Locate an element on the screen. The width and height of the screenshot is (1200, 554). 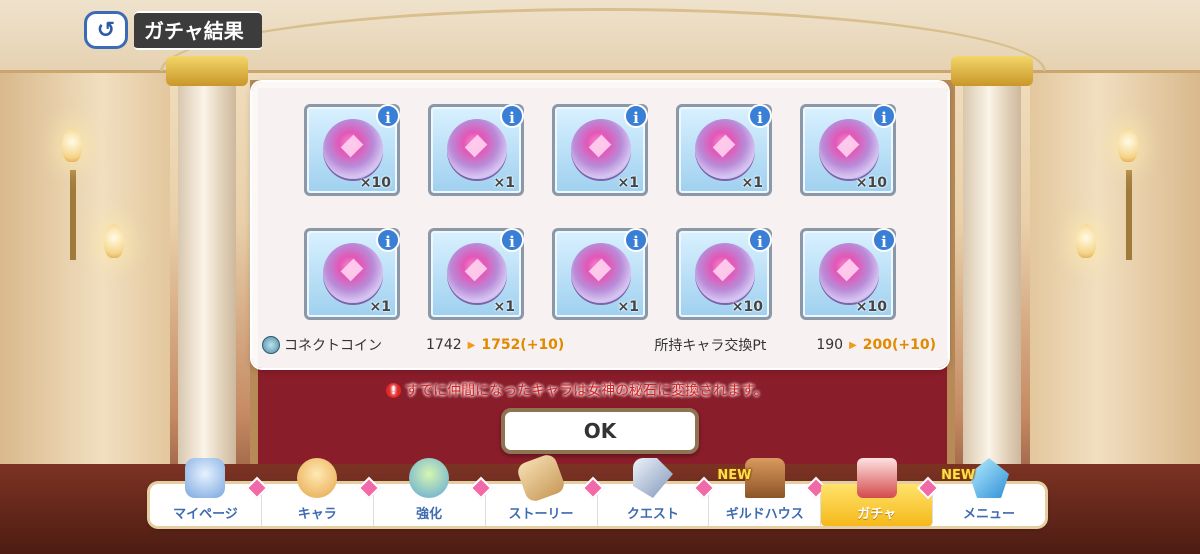
nav-item-enhance: 強化 is located at coordinates (433, 492).